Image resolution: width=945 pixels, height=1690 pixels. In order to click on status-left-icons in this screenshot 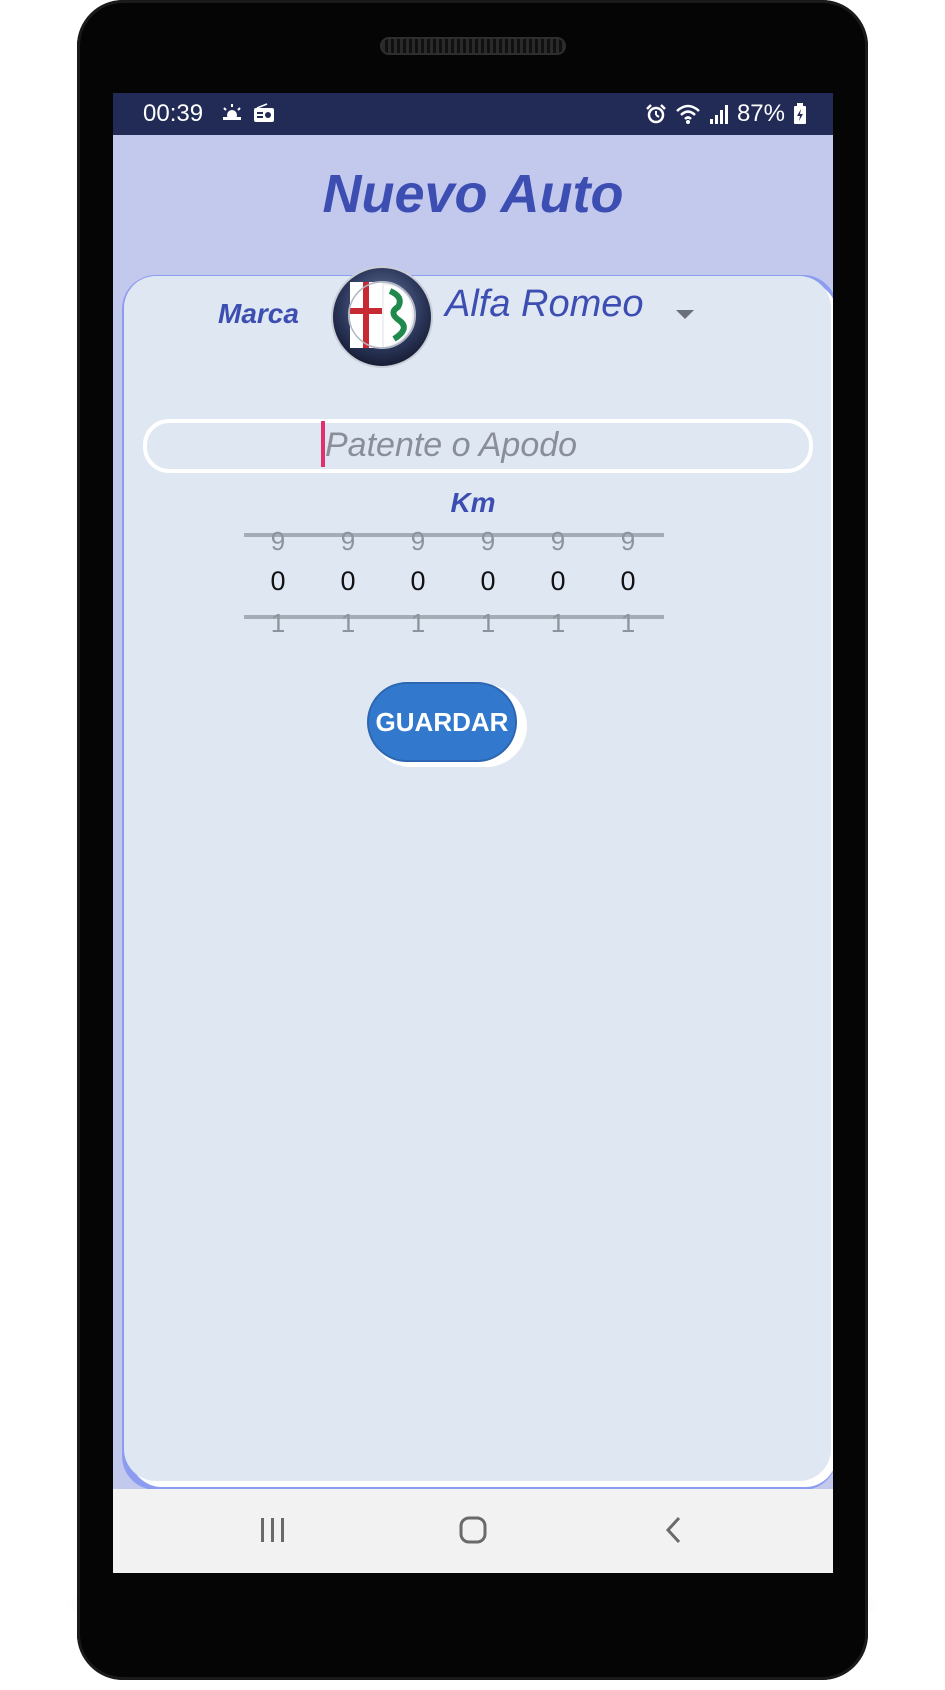, I will do `click(248, 116)`.